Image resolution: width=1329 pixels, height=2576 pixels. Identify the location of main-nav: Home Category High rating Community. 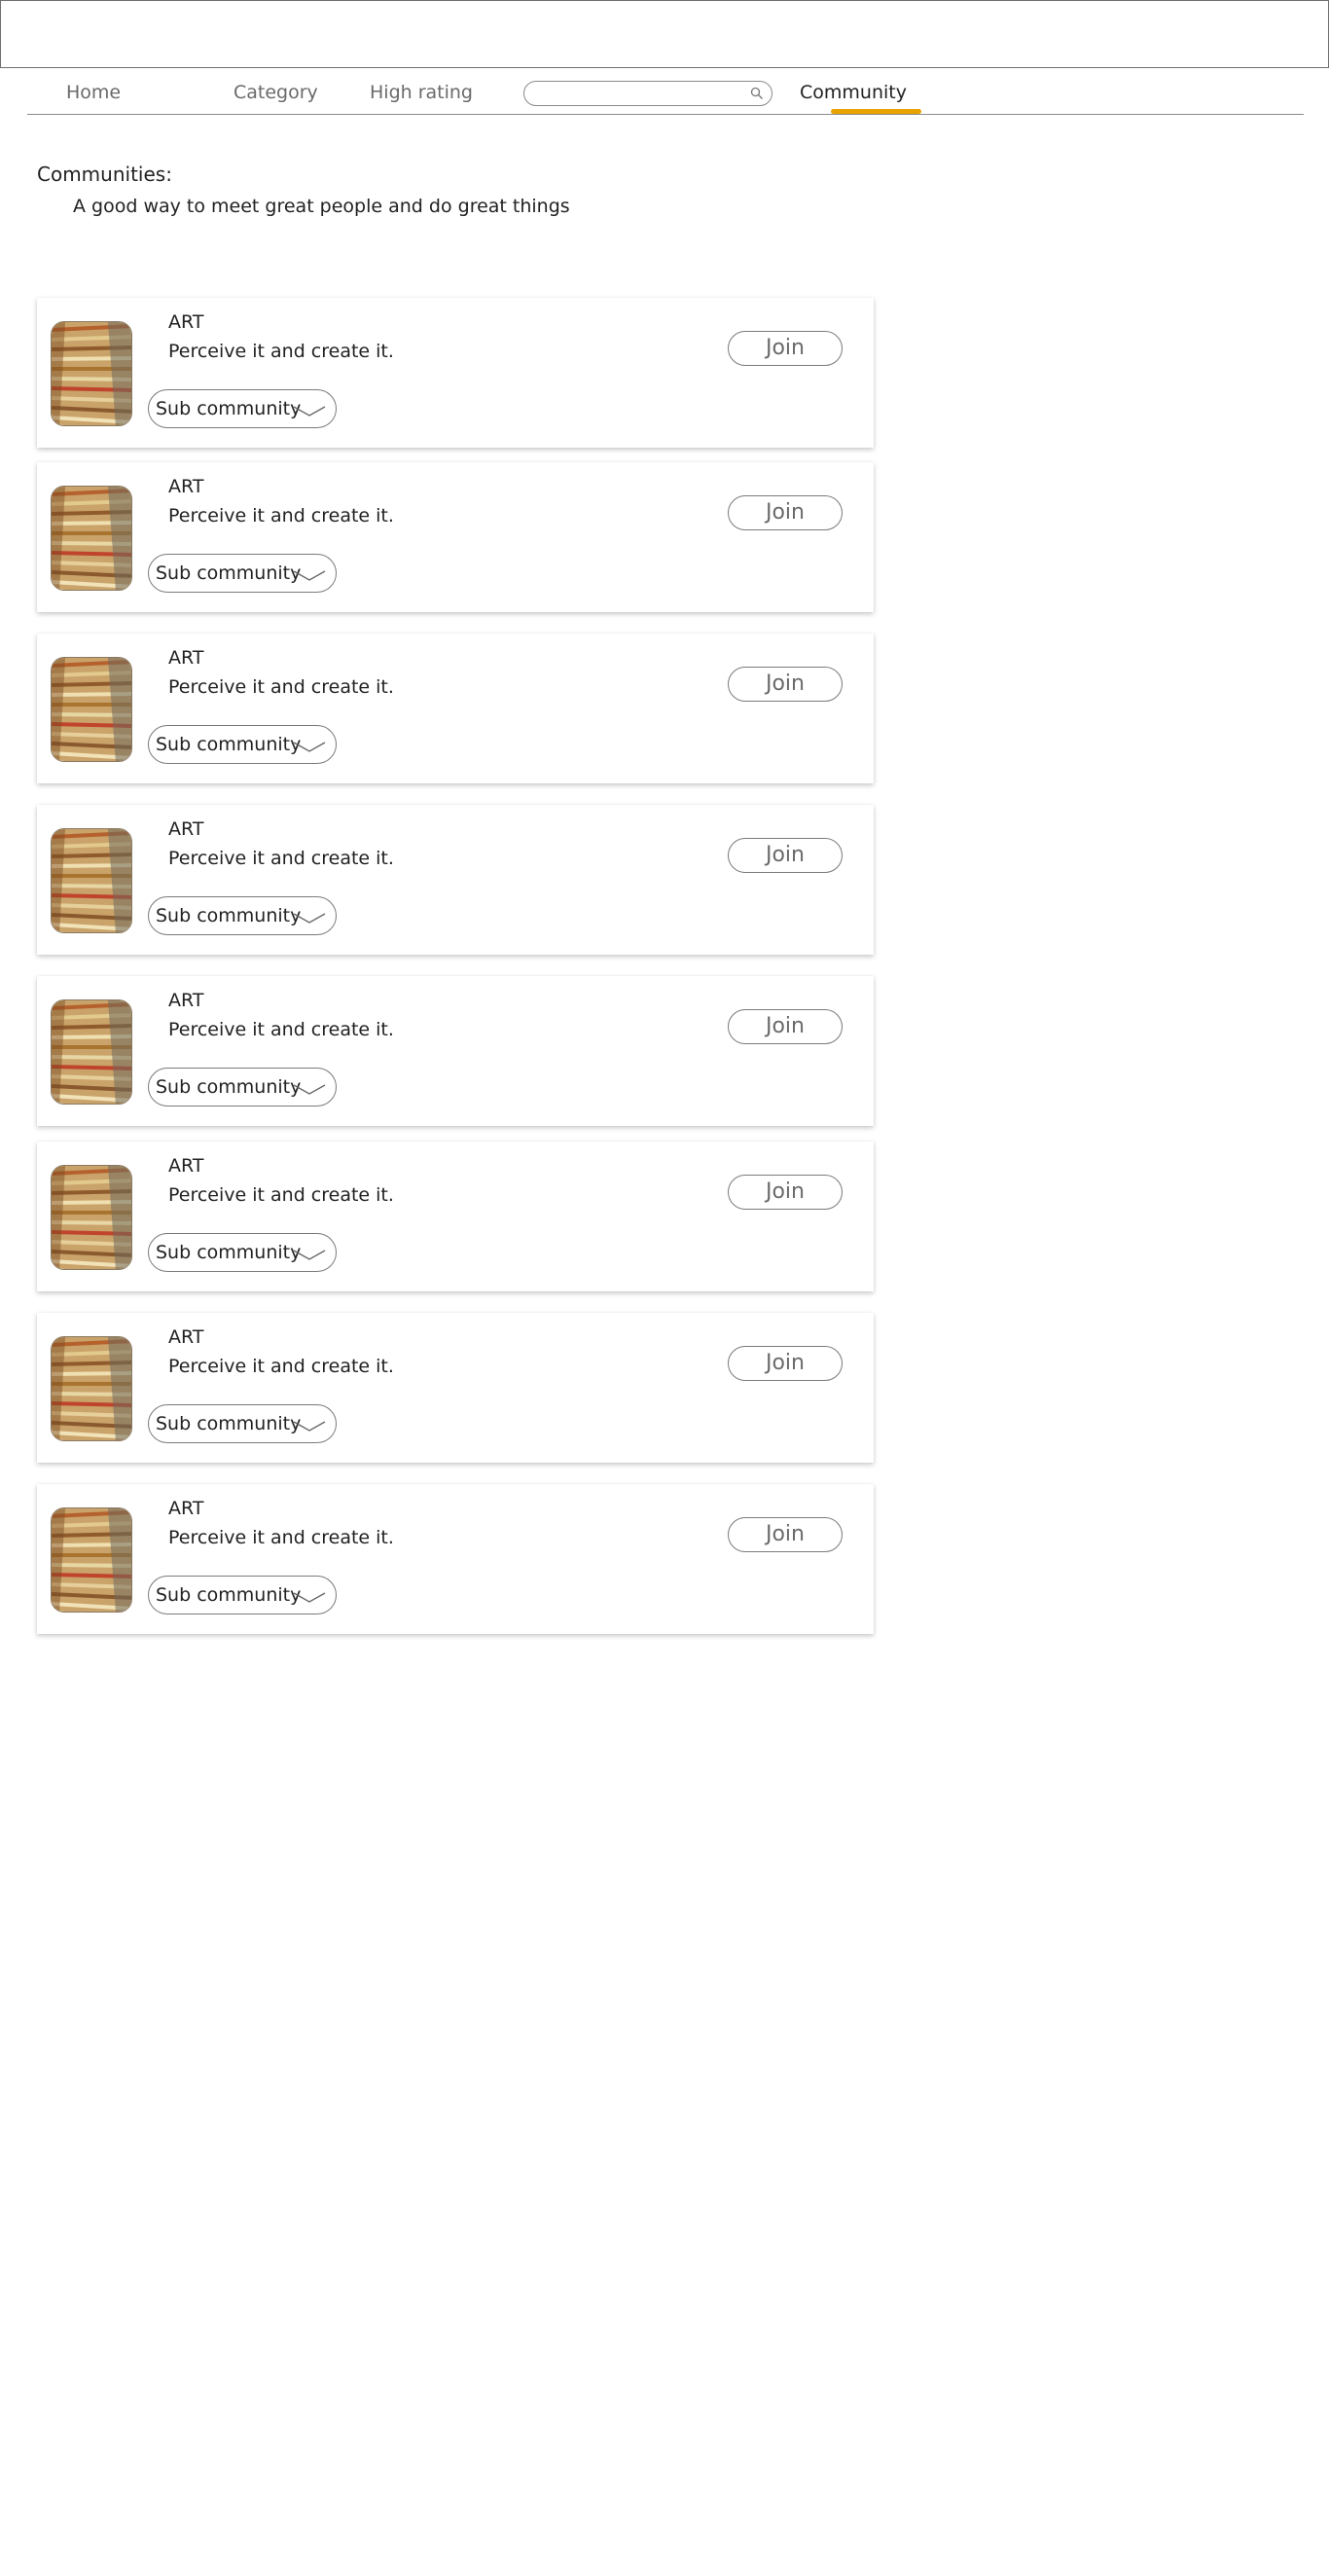
(665, 93).